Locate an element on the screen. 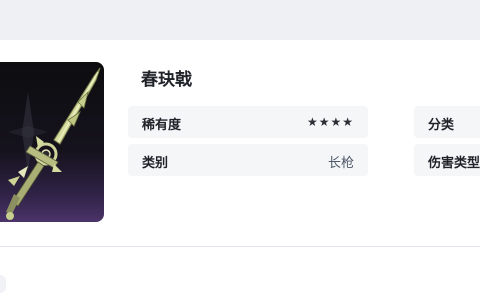 Image resolution: width=480 pixels, height=300 pixels. attribute-label: 分类 is located at coordinates (441, 125).